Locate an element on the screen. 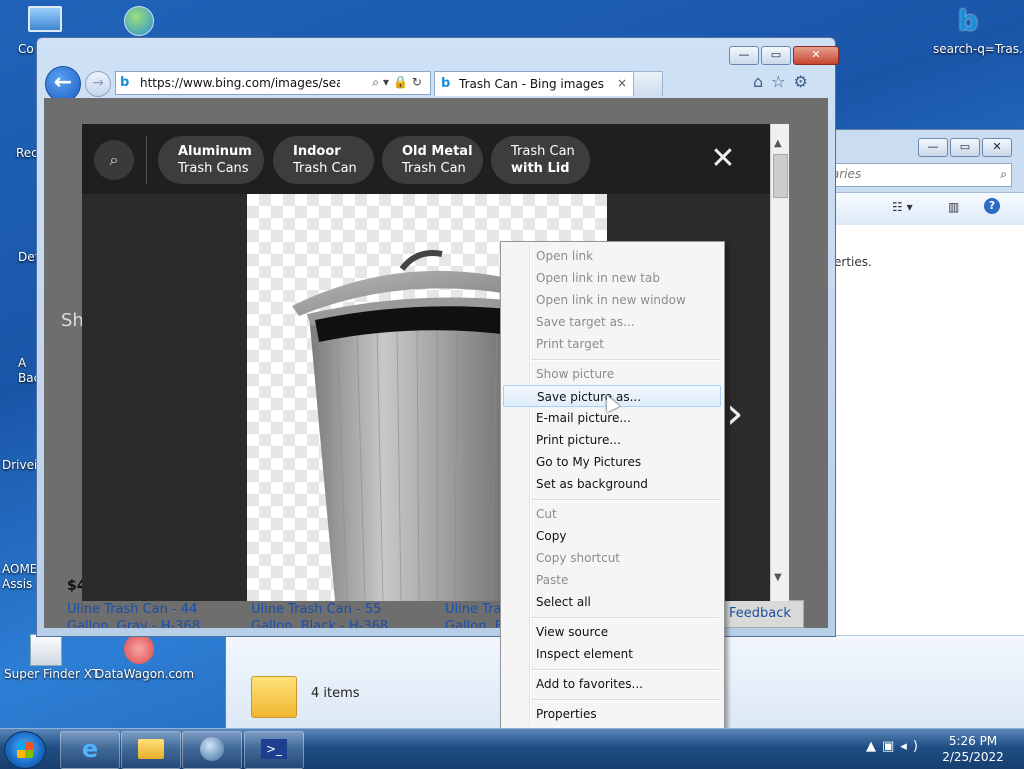  taskbar-powershell: >_ is located at coordinates (274, 750).